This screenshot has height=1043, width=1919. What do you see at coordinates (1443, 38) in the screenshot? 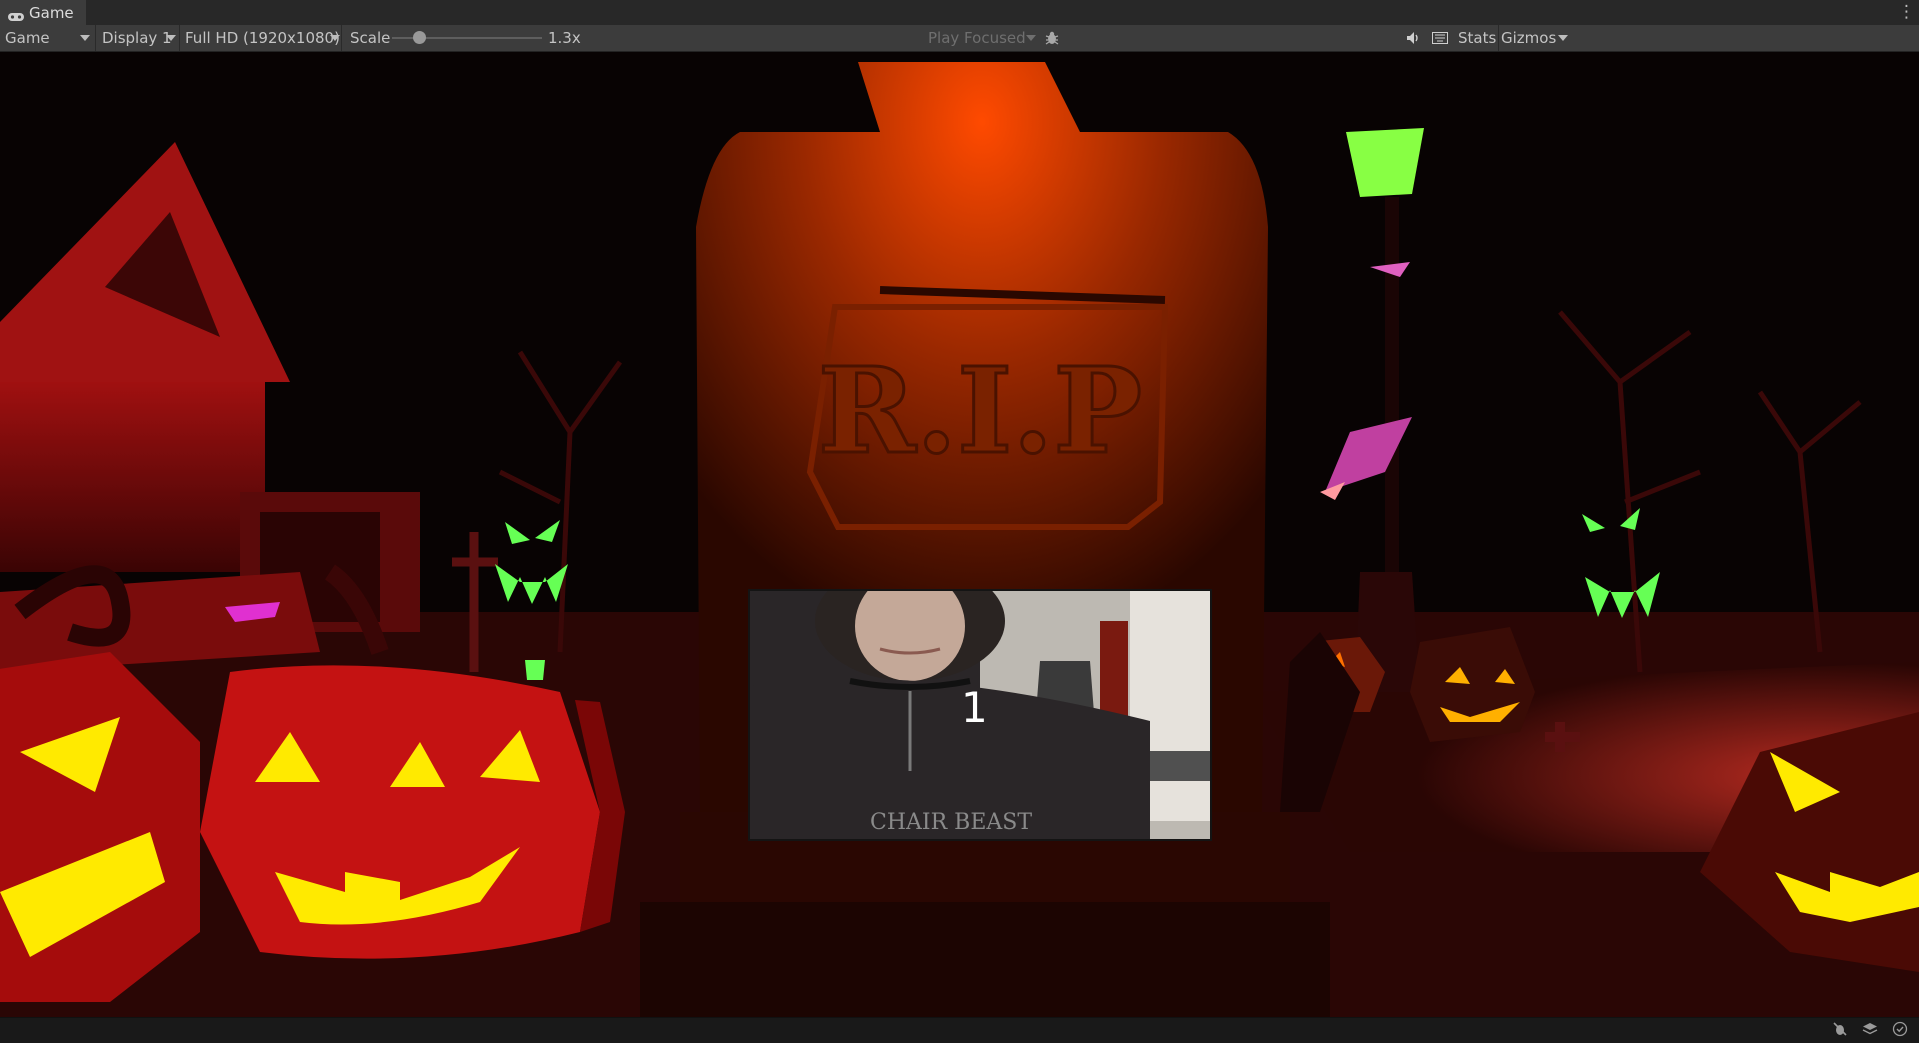
I see `keyboard-icon` at bounding box center [1443, 38].